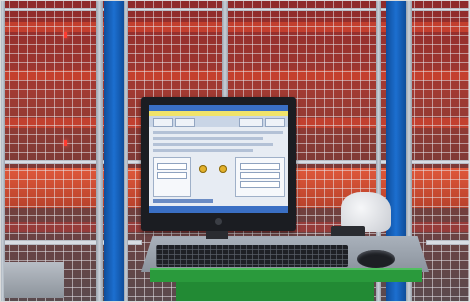  Describe the element at coordinates (114, 151) in the screenshot. I see `blue-post` at that location.